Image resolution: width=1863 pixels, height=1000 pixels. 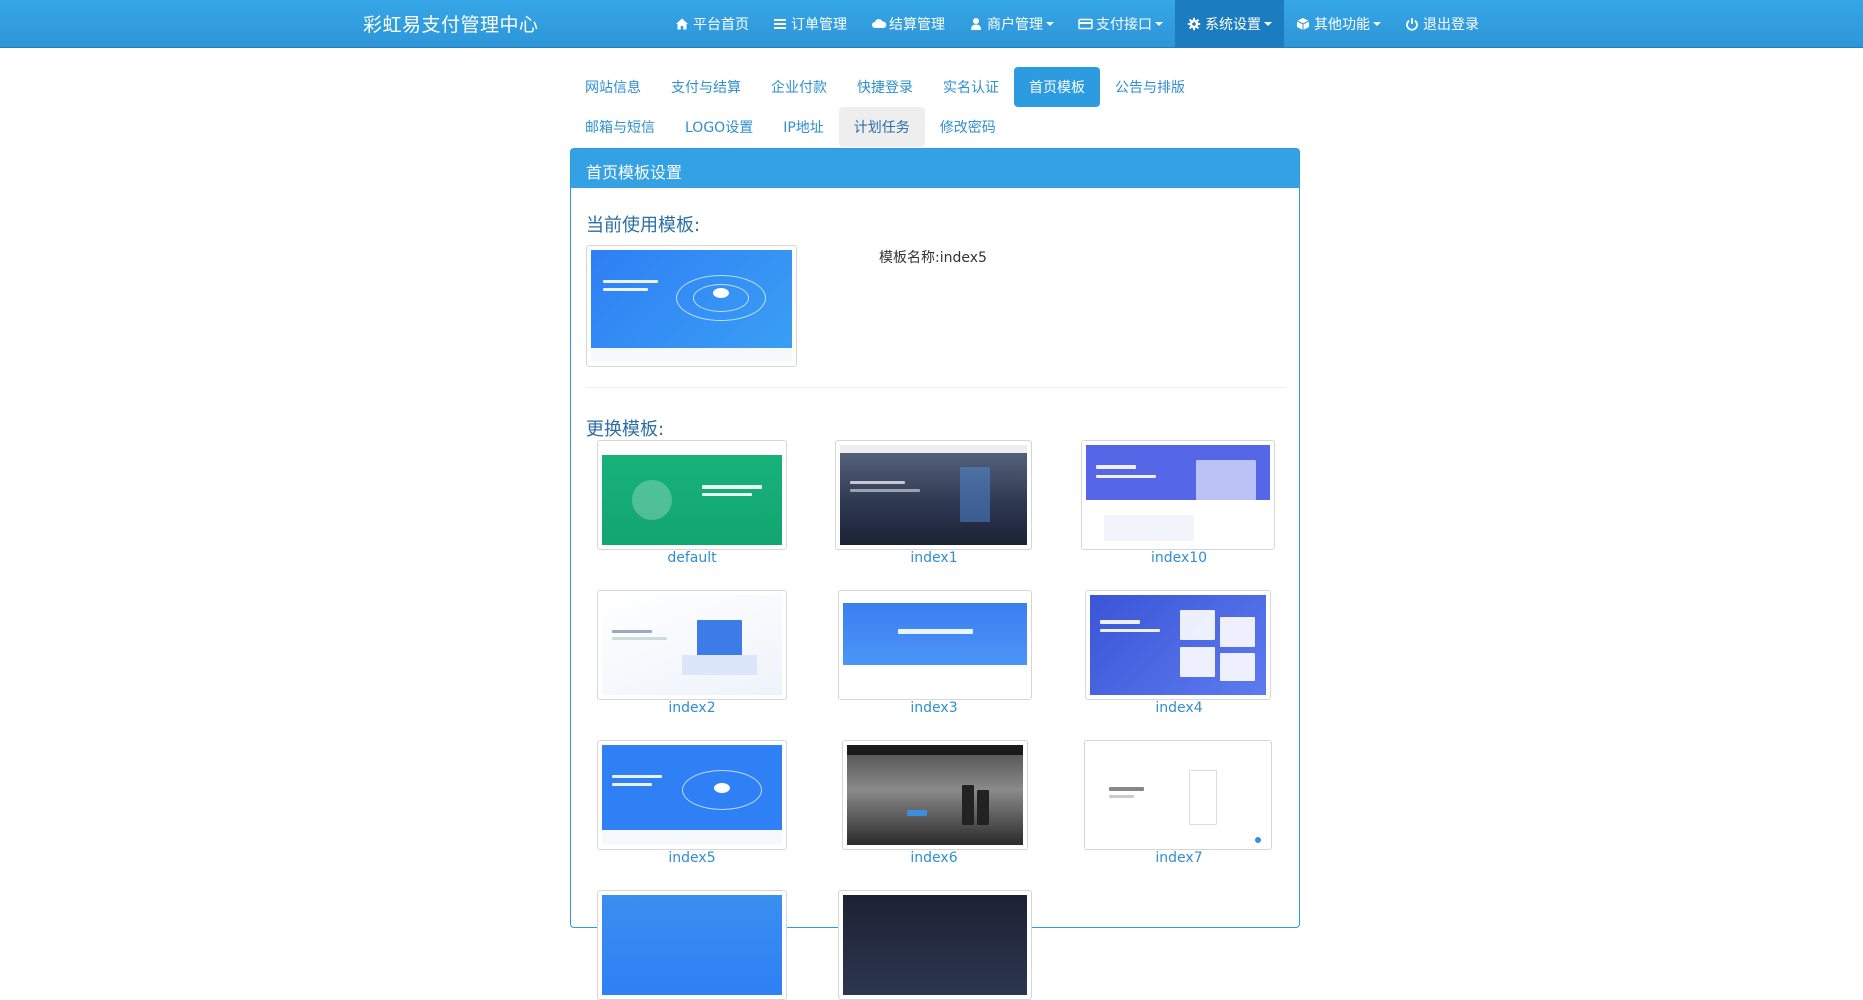 What do you see at coordinates (1303, 24) in the screenshot?
I see `cube-icon` at bounding box center [1303, 24].